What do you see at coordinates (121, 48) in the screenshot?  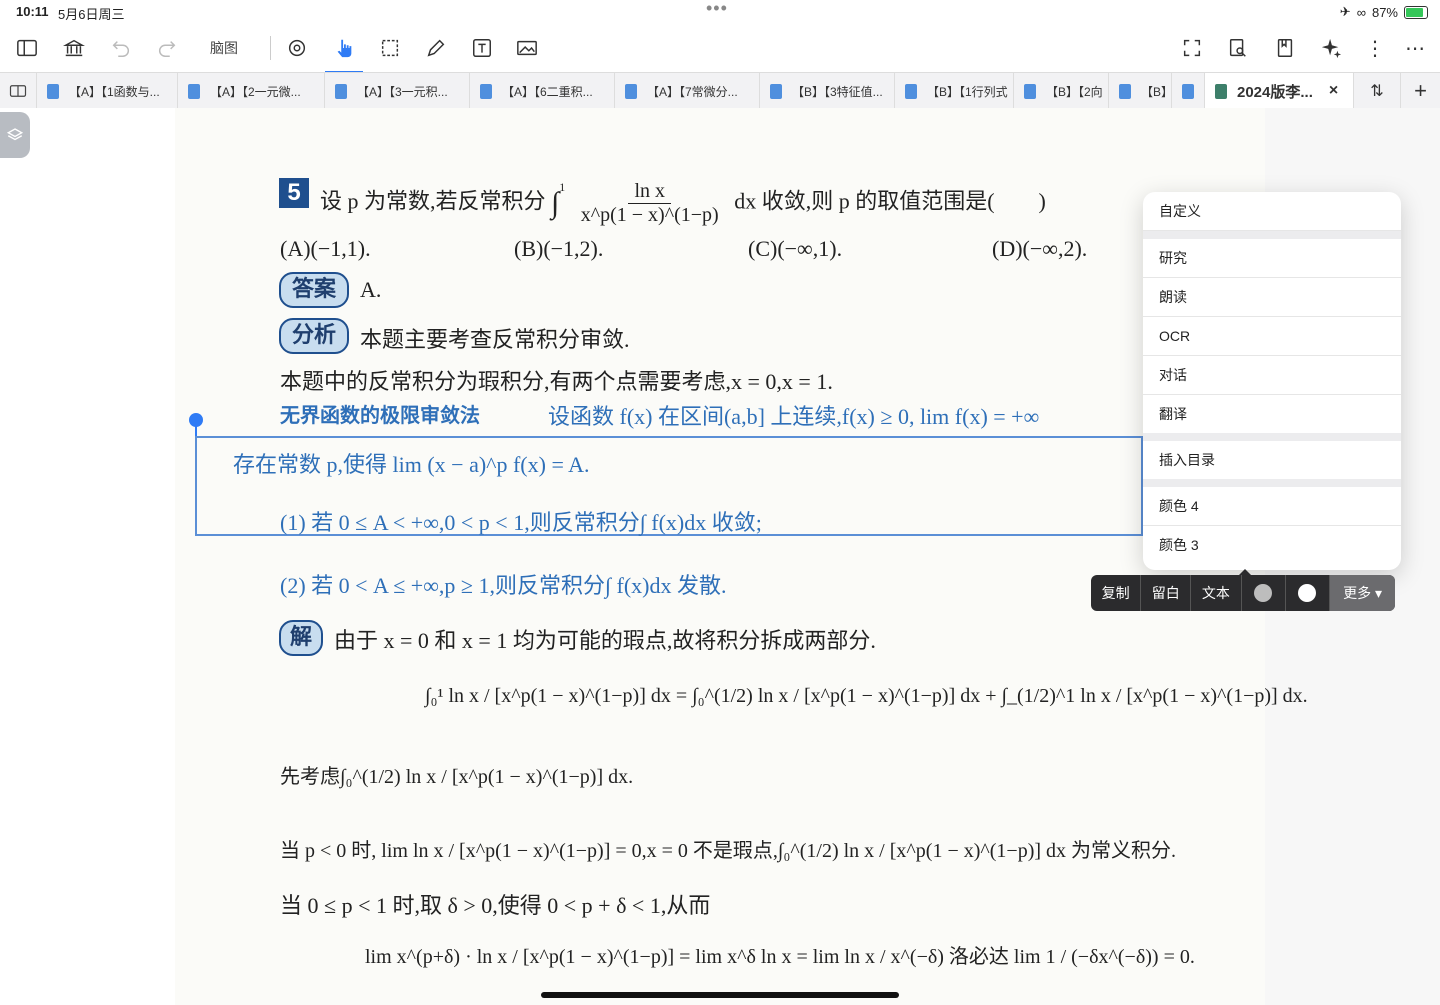 I see `undo-icon` at bounding box center [121, 48].